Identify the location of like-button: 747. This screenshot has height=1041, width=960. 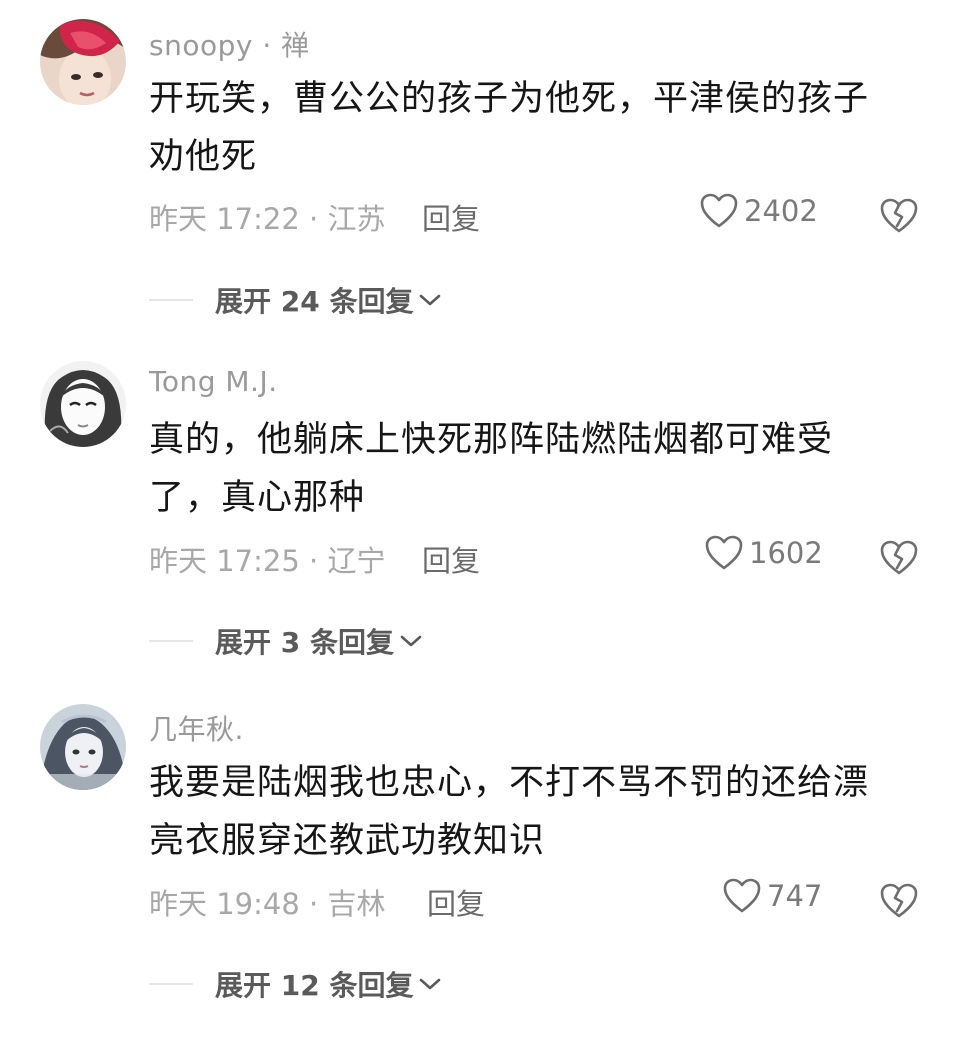
(772, 896).